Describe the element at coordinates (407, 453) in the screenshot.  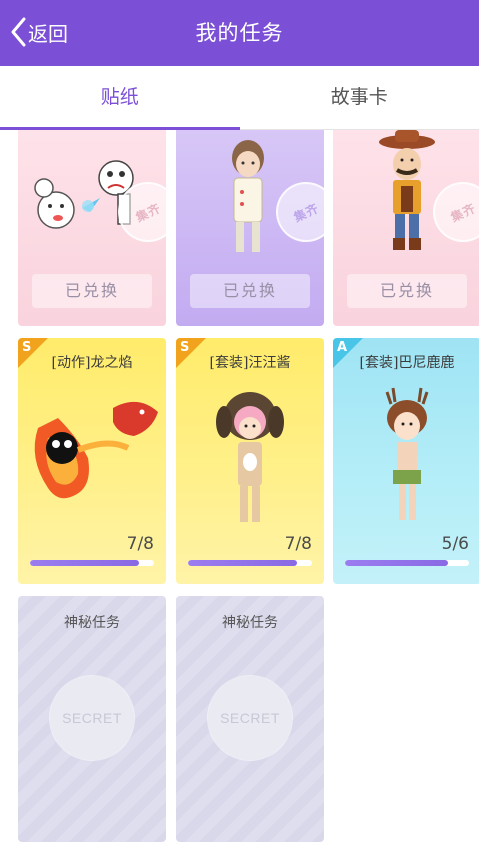
I see `sticker-art-deer-girl` at that location.